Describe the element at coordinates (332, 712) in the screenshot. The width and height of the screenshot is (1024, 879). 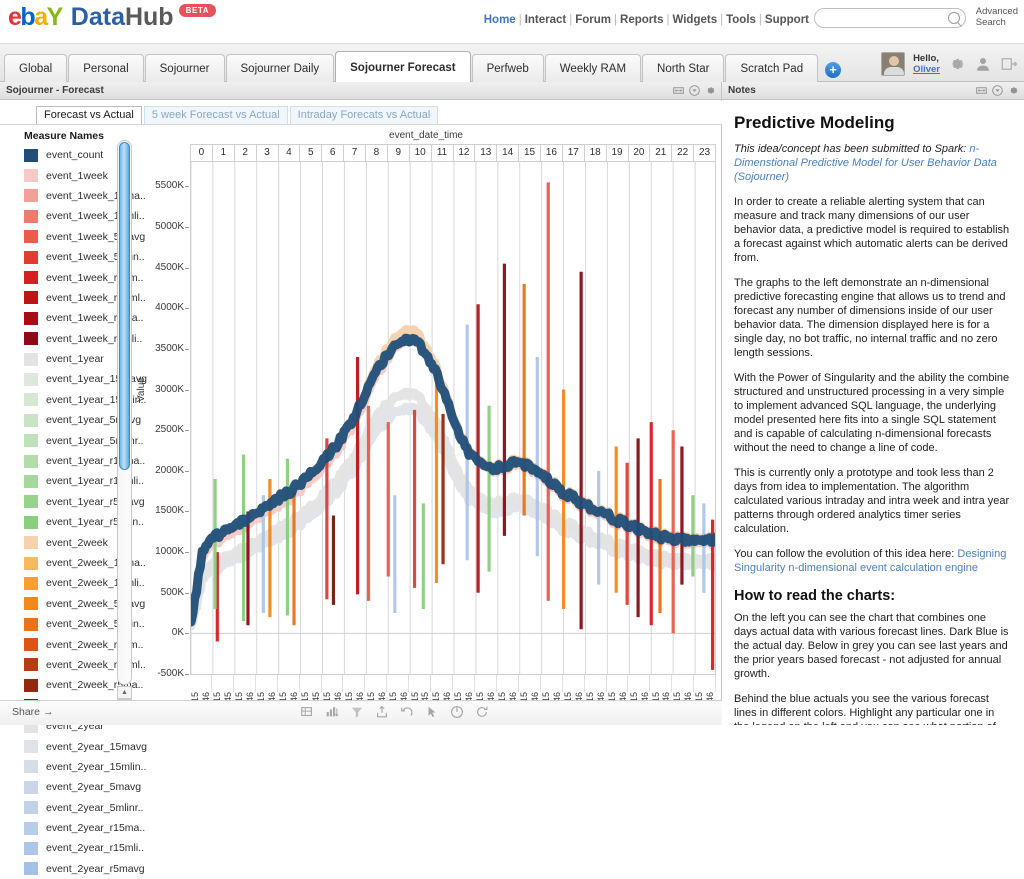
I see `sort-icon` at that location.